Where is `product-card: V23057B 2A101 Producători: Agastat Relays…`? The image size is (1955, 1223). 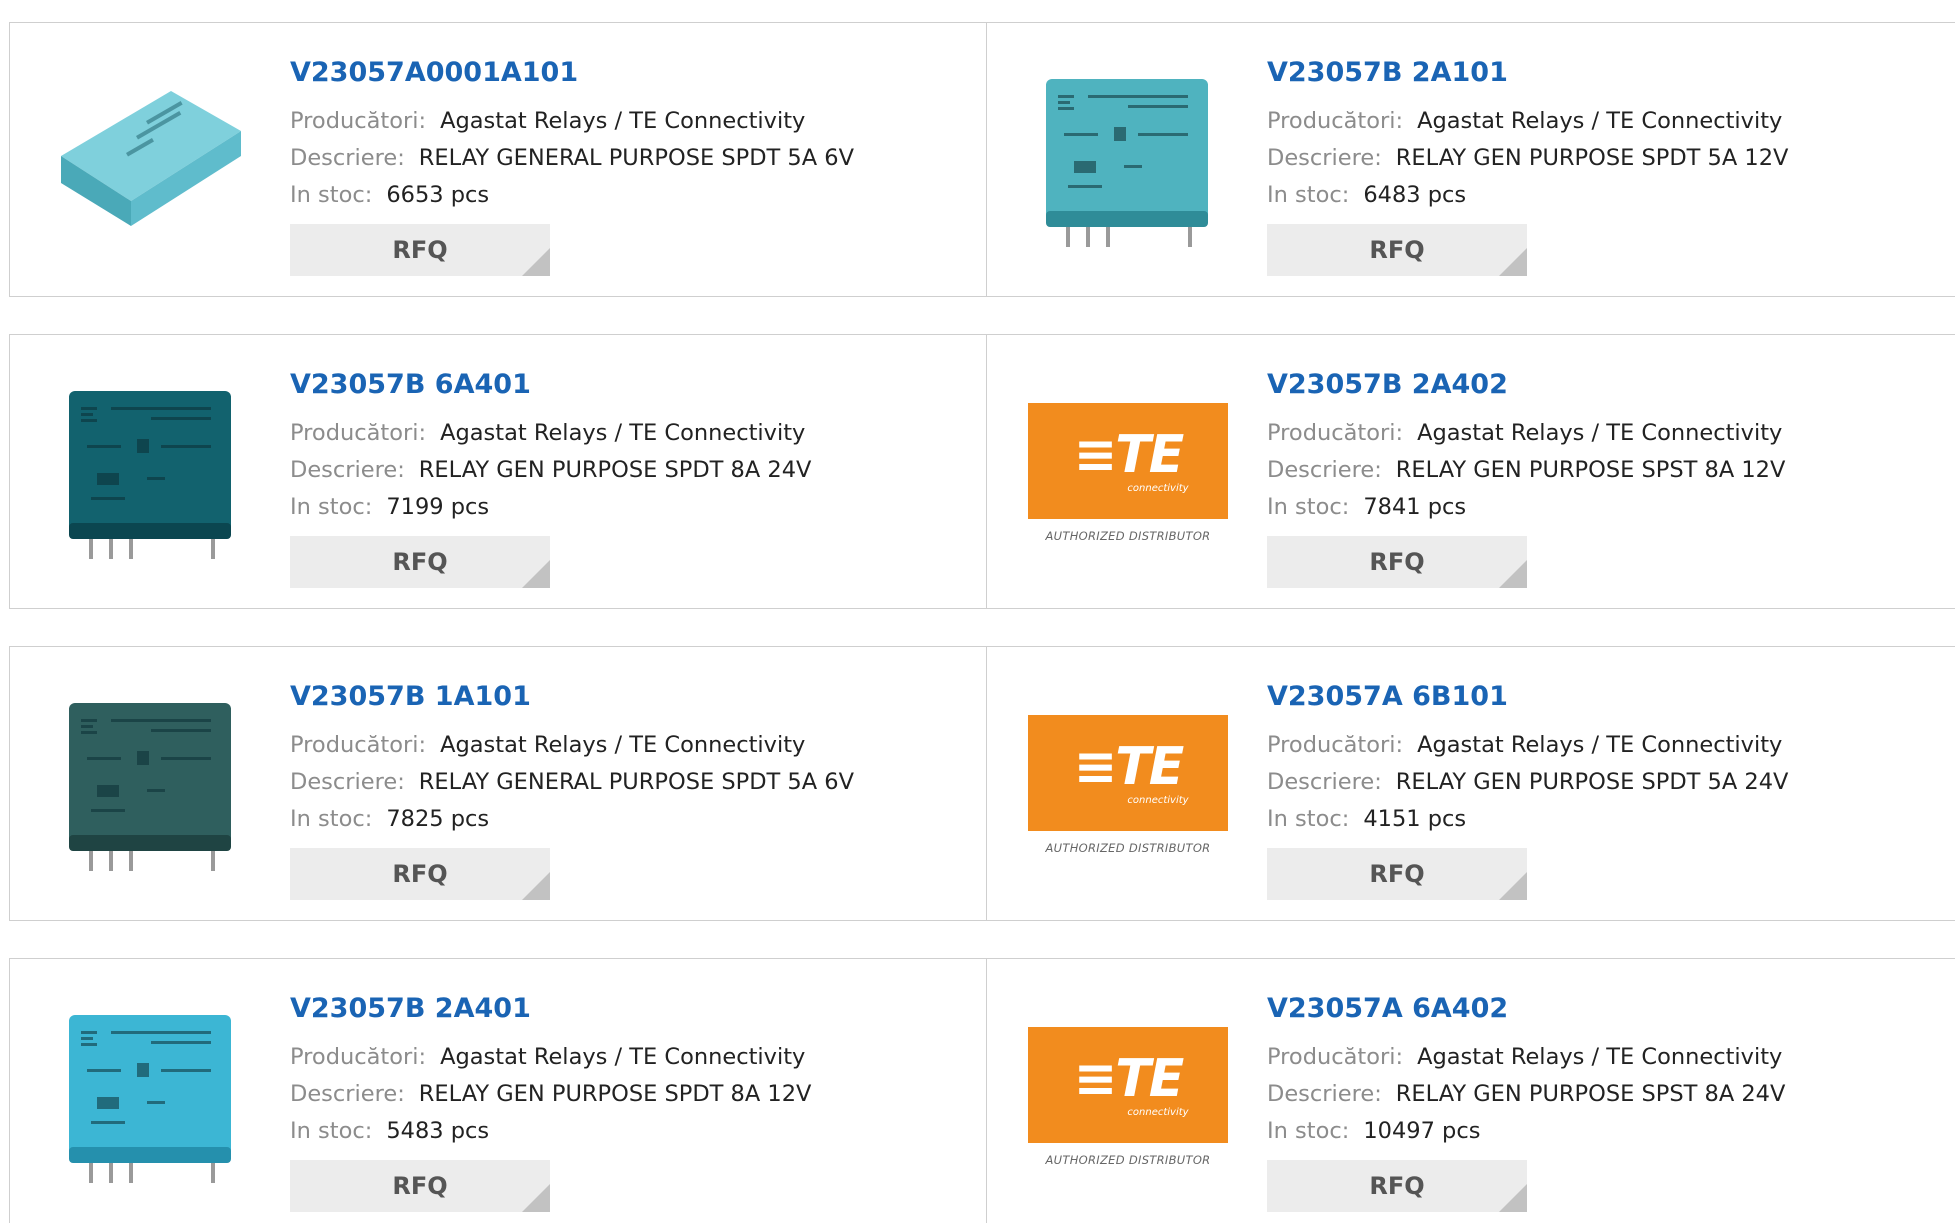
product-card: V23057B 2A101 Producători: Agastat Relays… is located at coordinates (1470, 159).